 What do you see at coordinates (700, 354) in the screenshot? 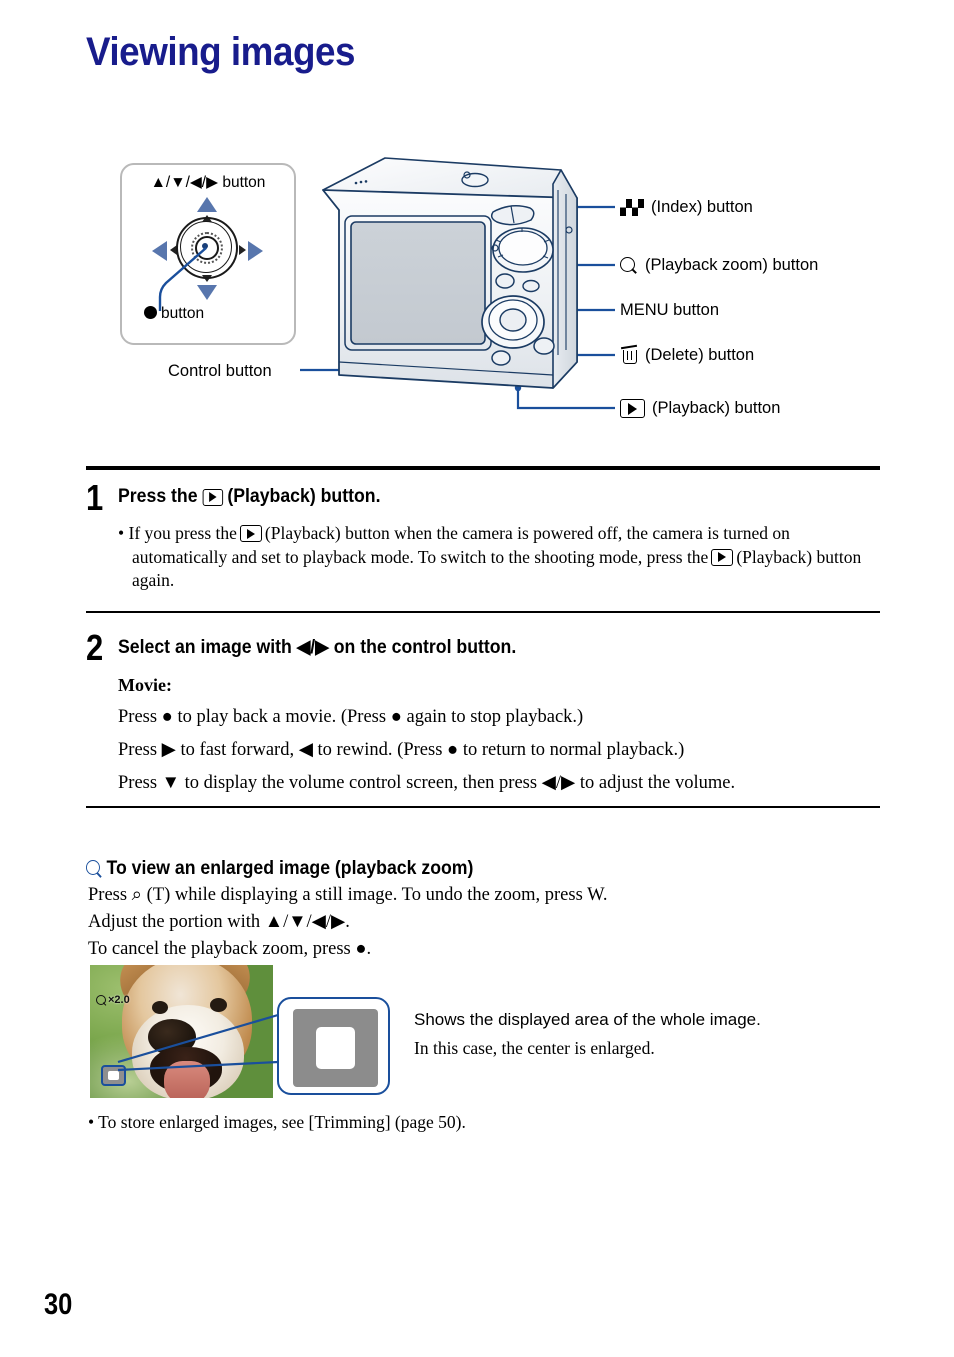
I see `callout-delete-label: (Delete) button` at bounding box center [700, 354].